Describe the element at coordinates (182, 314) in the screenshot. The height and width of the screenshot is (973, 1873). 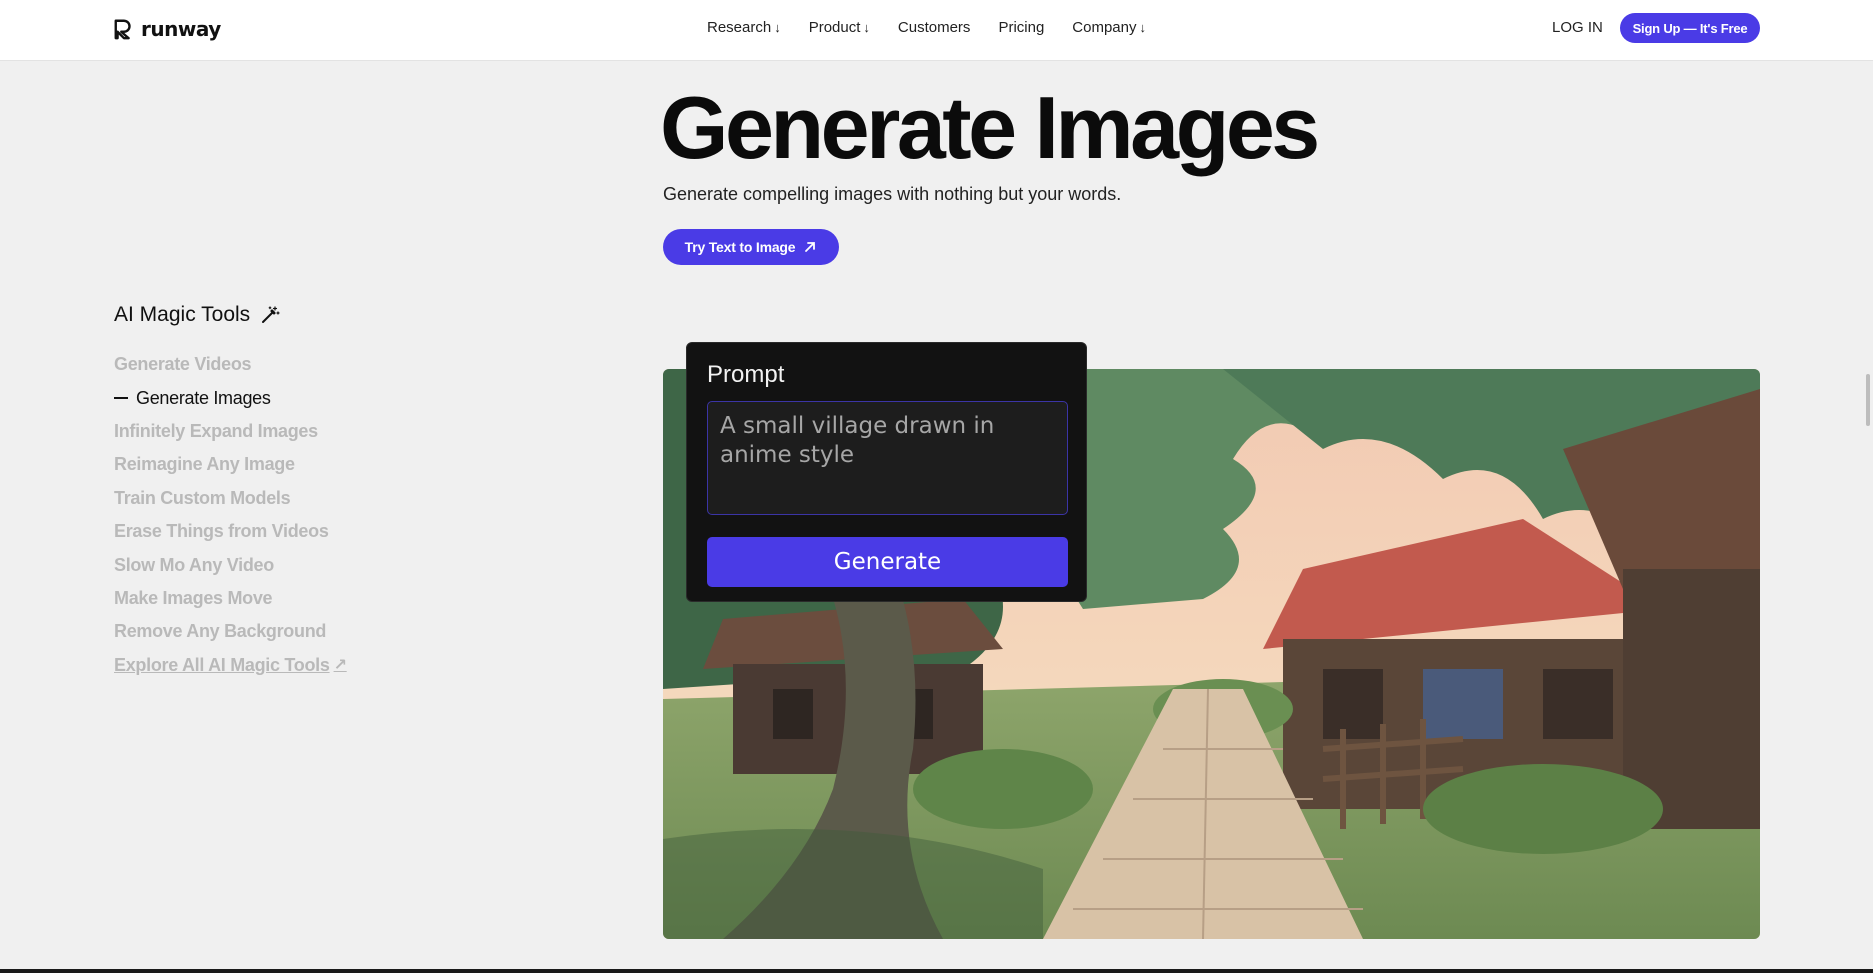
I see `sidebar-title-text: AI Magic Tools` at that location.